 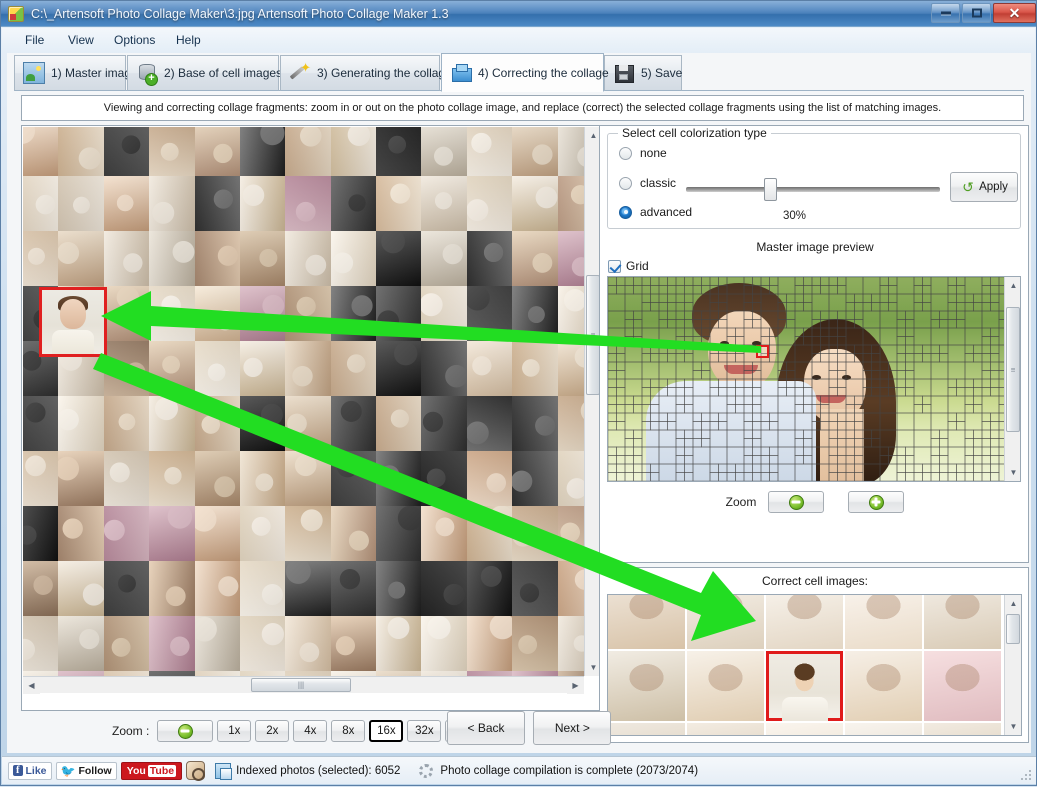 I want to click on zoom-level-16x: 16x, so click(x=386, y=731).